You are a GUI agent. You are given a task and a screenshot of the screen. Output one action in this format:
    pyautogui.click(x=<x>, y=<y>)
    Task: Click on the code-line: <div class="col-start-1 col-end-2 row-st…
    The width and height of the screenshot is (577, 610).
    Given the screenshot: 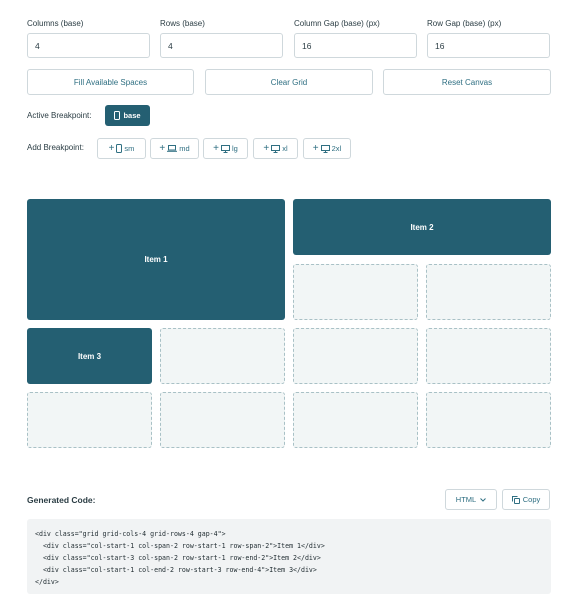 What is the action you would take?
    pyautogui.click(x=176, y=570)
    